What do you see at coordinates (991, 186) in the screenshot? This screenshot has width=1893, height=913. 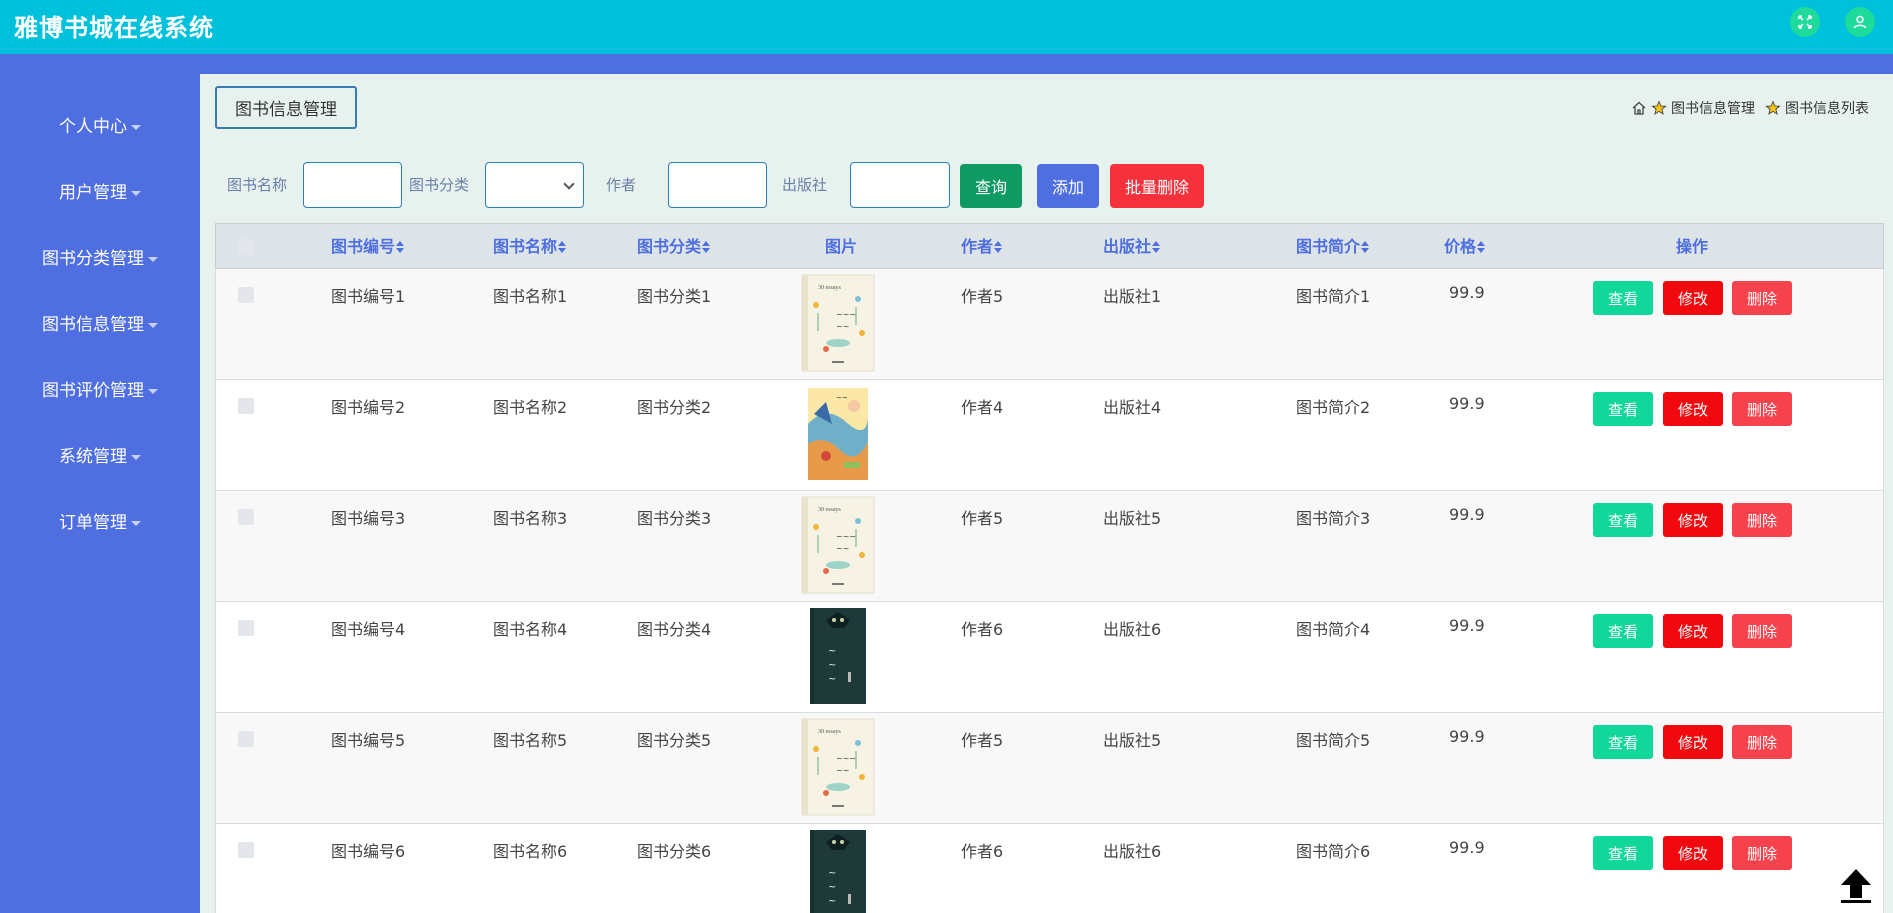 I see `query-button: 查询` at bounding box center [991, 186].